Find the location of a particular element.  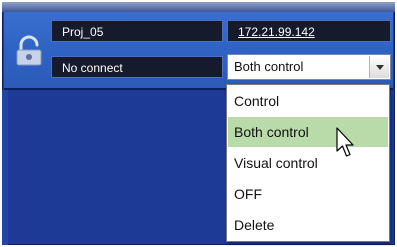

option-delete: Delete is located at coordinates (308, 225).